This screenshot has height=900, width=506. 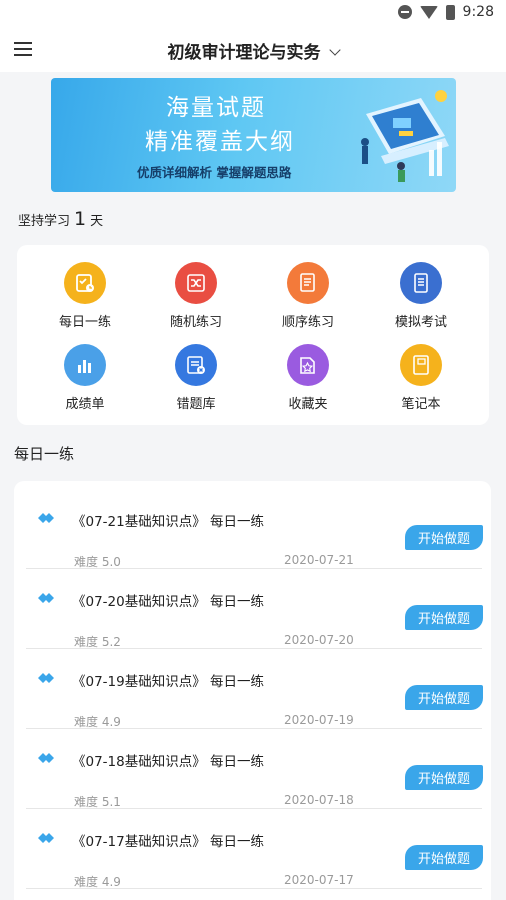 I want to click on study-streak: 坚持学习 1 天, so click(x=60, y=219).